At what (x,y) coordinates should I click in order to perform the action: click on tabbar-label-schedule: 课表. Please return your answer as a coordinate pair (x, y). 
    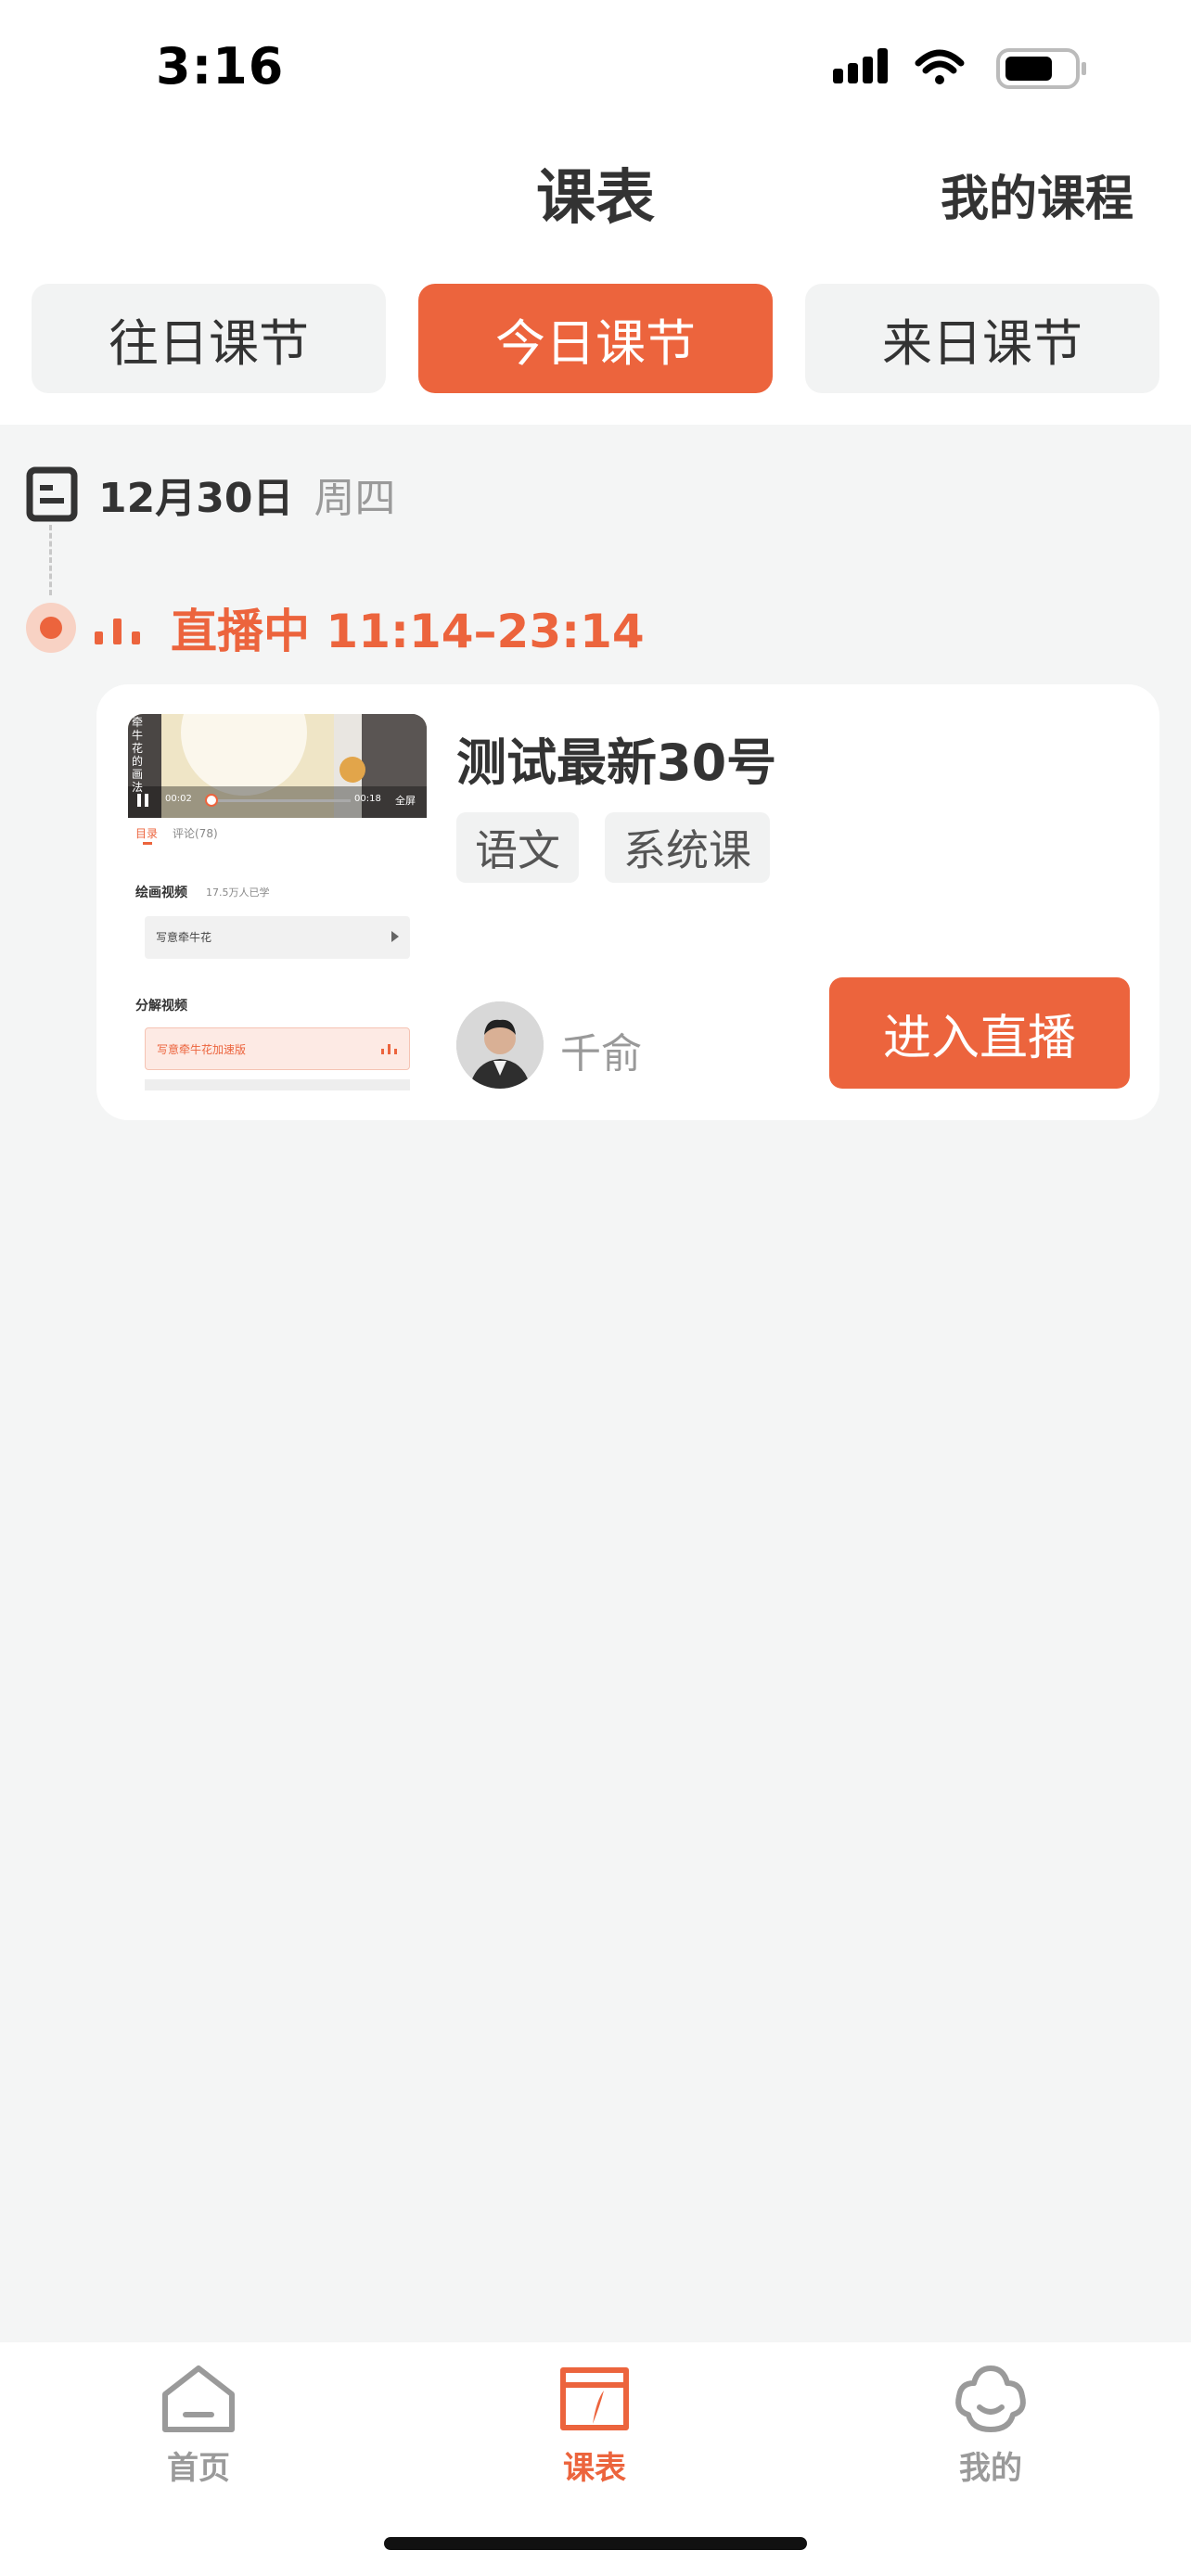
    Looking at the image, I should click on (594, 2468).